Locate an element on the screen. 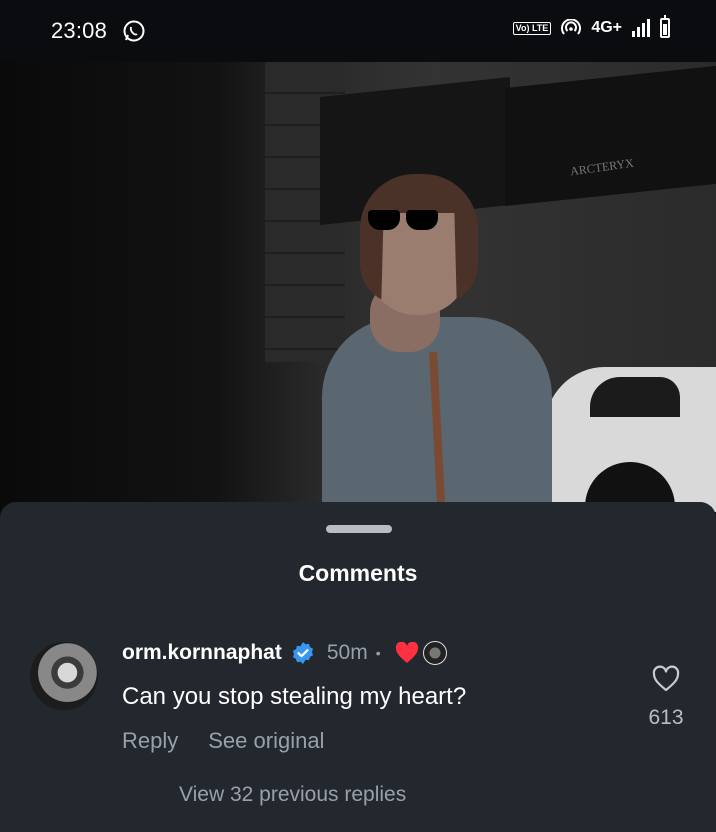  verified-badge-icon is located at coordinates (302, 653).